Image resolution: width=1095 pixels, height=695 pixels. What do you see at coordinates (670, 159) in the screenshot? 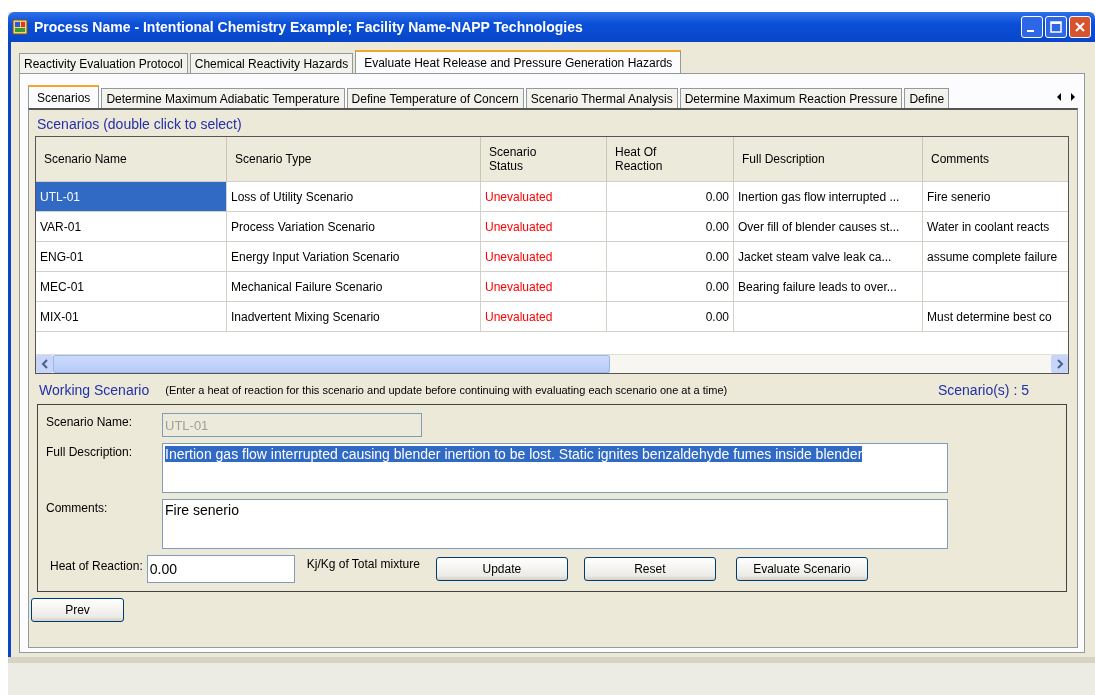
I see `column-header: Heat Of Reaction` at bounding box center [670, 159].